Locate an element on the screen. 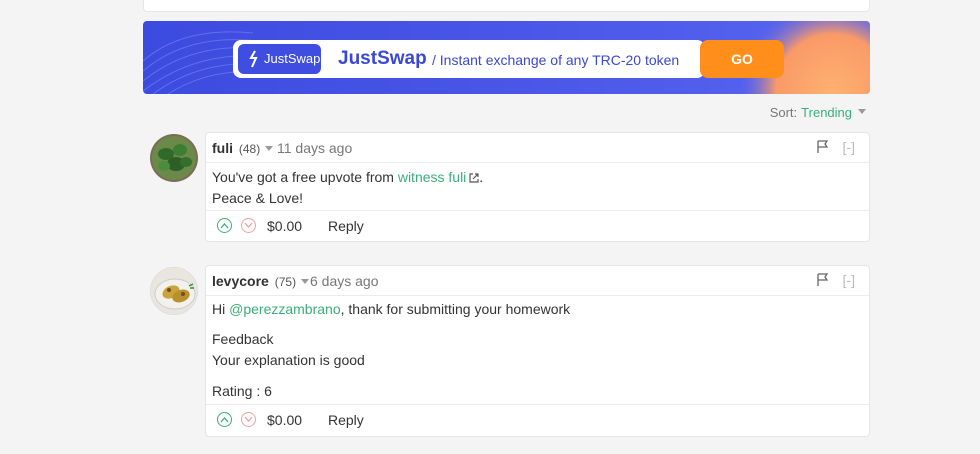 The height and width of the screenshot is (454, 980). avatar-food-image is located at coordinates (174, 291).